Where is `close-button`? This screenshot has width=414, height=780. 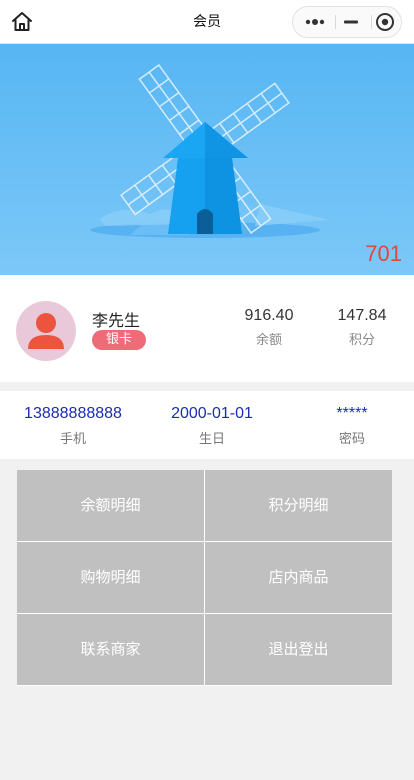
close-button is located at coordinates (385, 22).